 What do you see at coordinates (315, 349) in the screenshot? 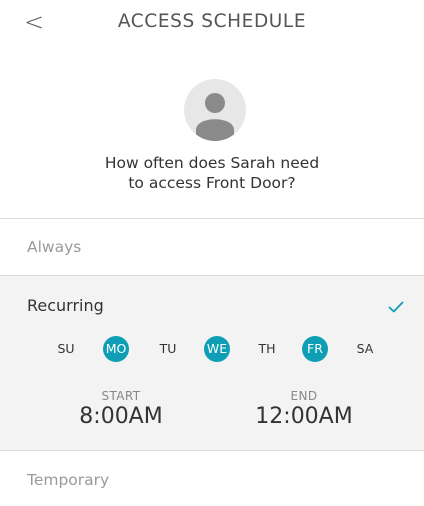
I see `day-toggle-fr: FR` at bounding box center [315, 349].